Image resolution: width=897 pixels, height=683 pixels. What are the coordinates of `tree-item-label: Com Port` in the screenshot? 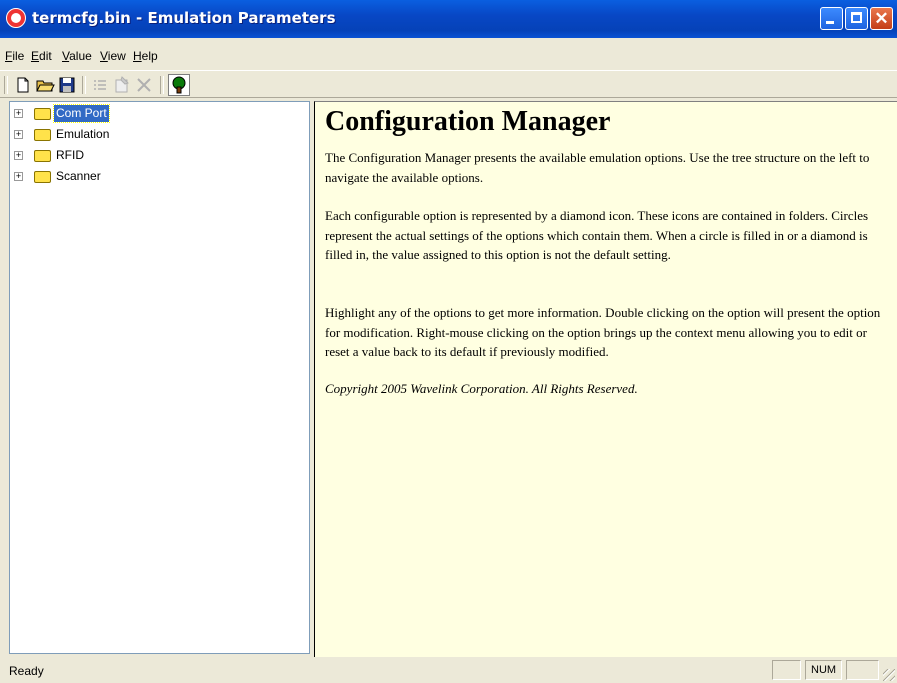 It's located at (81, 113).